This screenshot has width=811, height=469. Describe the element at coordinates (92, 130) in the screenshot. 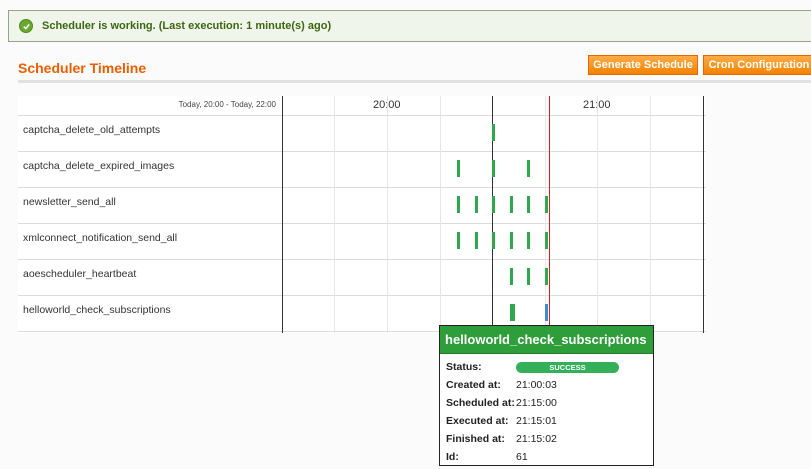

I see `job-code-label: captcha_delete_old_attempts` at that location.